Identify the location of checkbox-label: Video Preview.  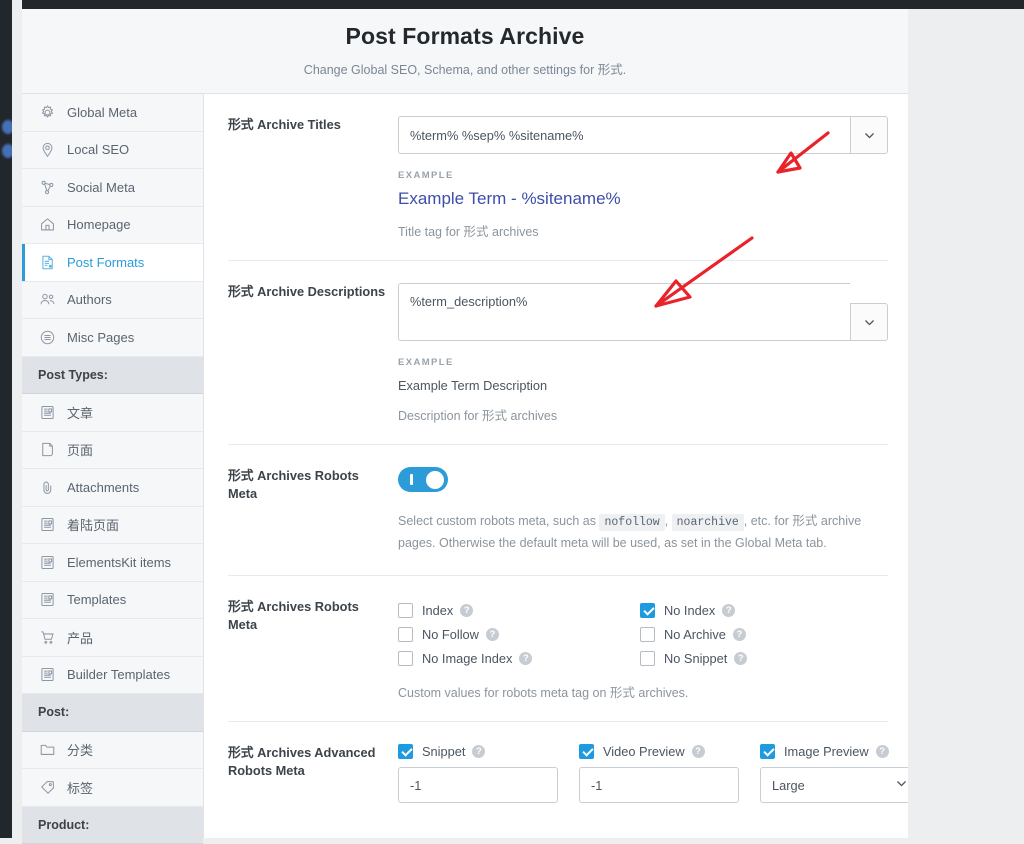
(644, 751).